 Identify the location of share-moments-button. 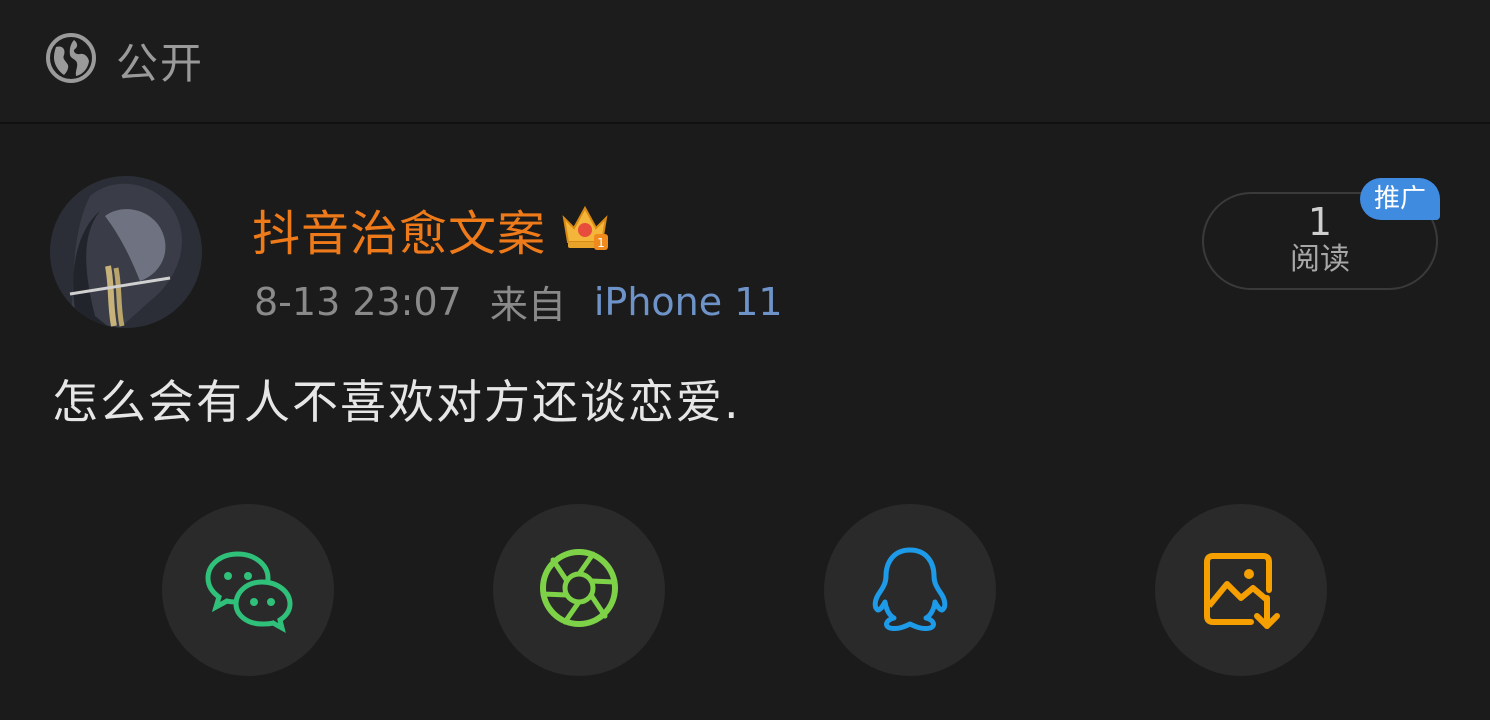
(579, 590).